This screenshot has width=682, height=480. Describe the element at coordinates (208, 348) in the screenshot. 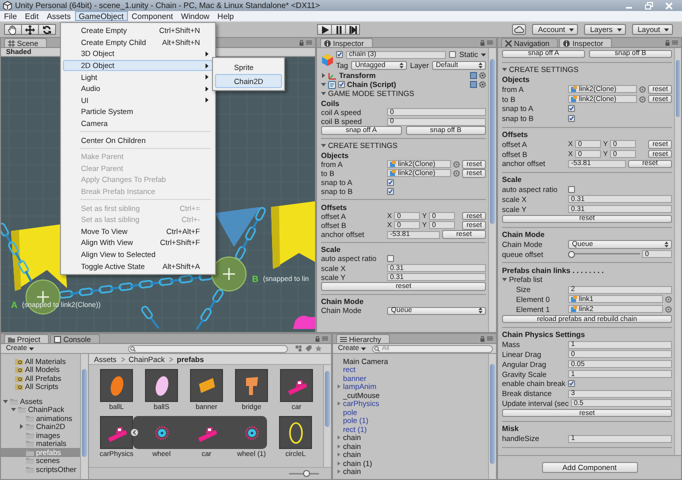

I see `search-field` at that location.